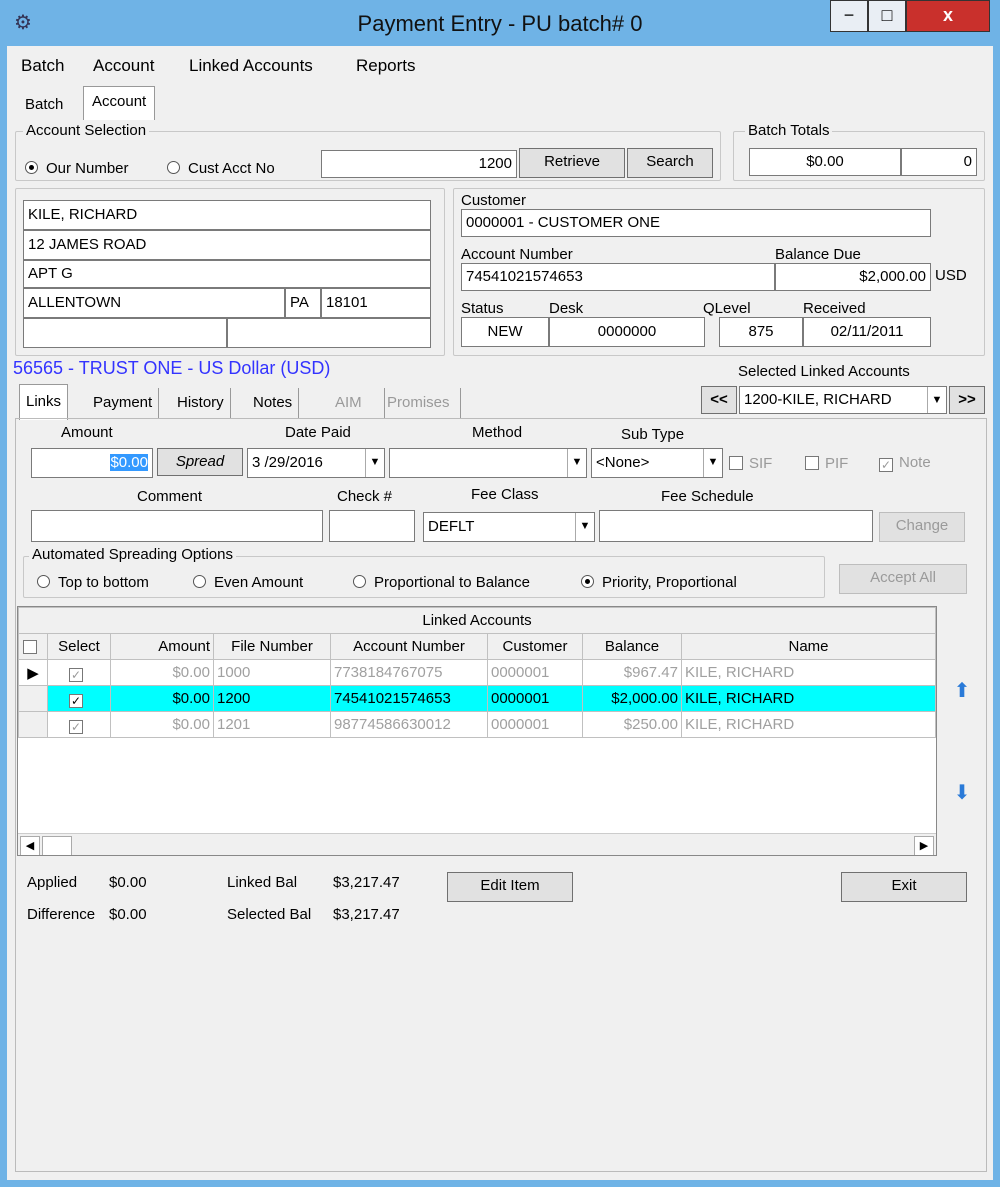 Image resolution: width=1000 pixels, height=1187 pixels. I want to click on menu-reports: Reports, so click(386, 66).